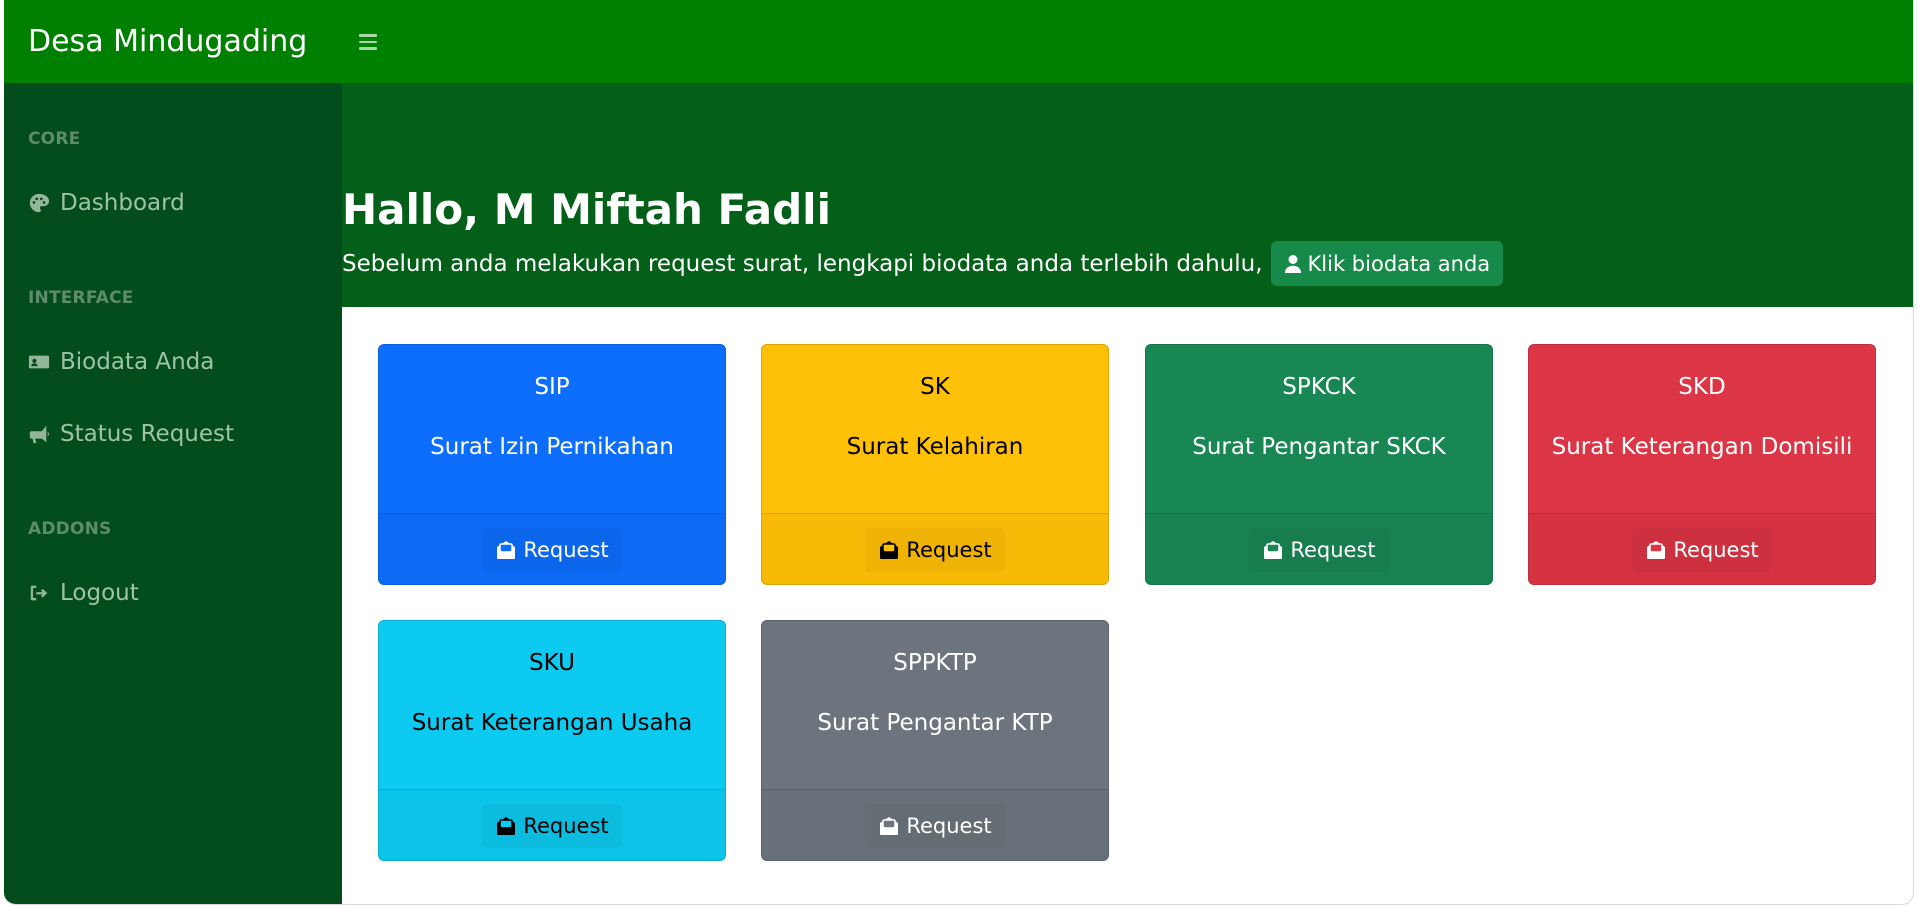 This screenshot has width=1918, height=907. I want to click on request-button-sppktp: Request, so click(934, 826).